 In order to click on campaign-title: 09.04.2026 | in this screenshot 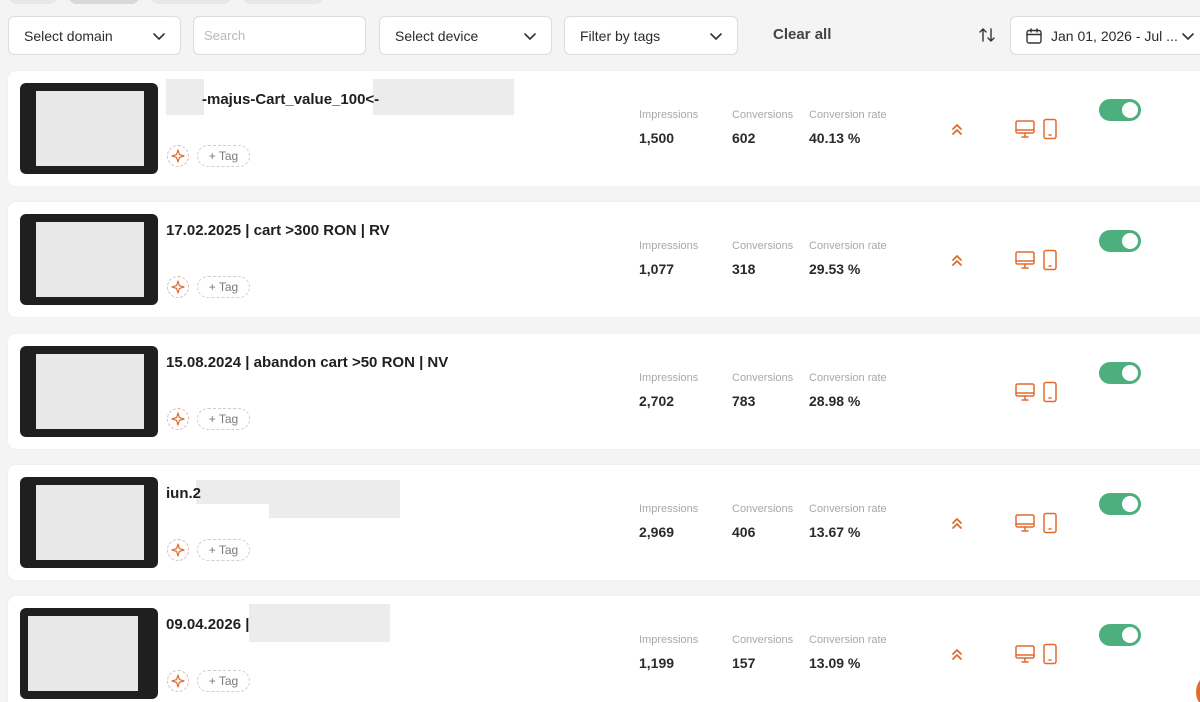, I will do `click(207, 624)`.